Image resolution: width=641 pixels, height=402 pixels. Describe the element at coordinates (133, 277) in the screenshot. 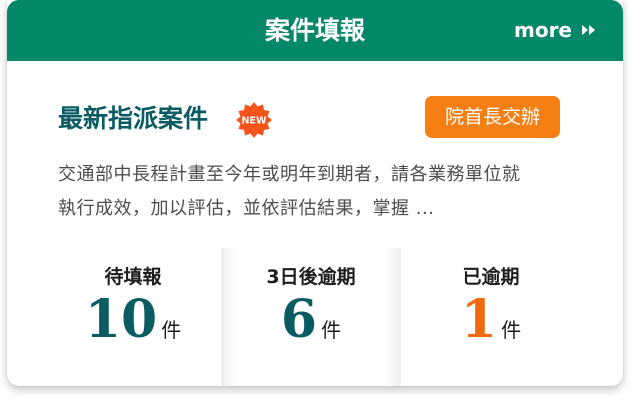

I see `stat-pending-label: 待填報` at that location.